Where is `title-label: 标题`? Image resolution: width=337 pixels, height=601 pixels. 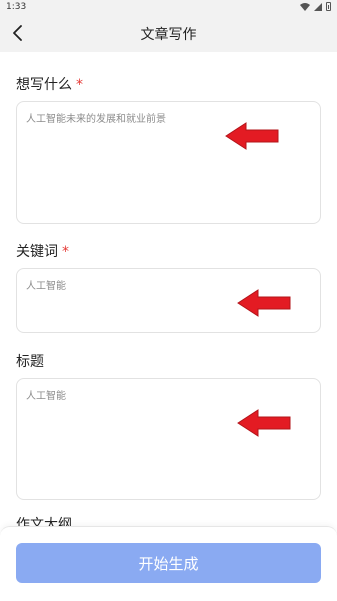 title-label: 标题 is located at coordinates (30, 361).